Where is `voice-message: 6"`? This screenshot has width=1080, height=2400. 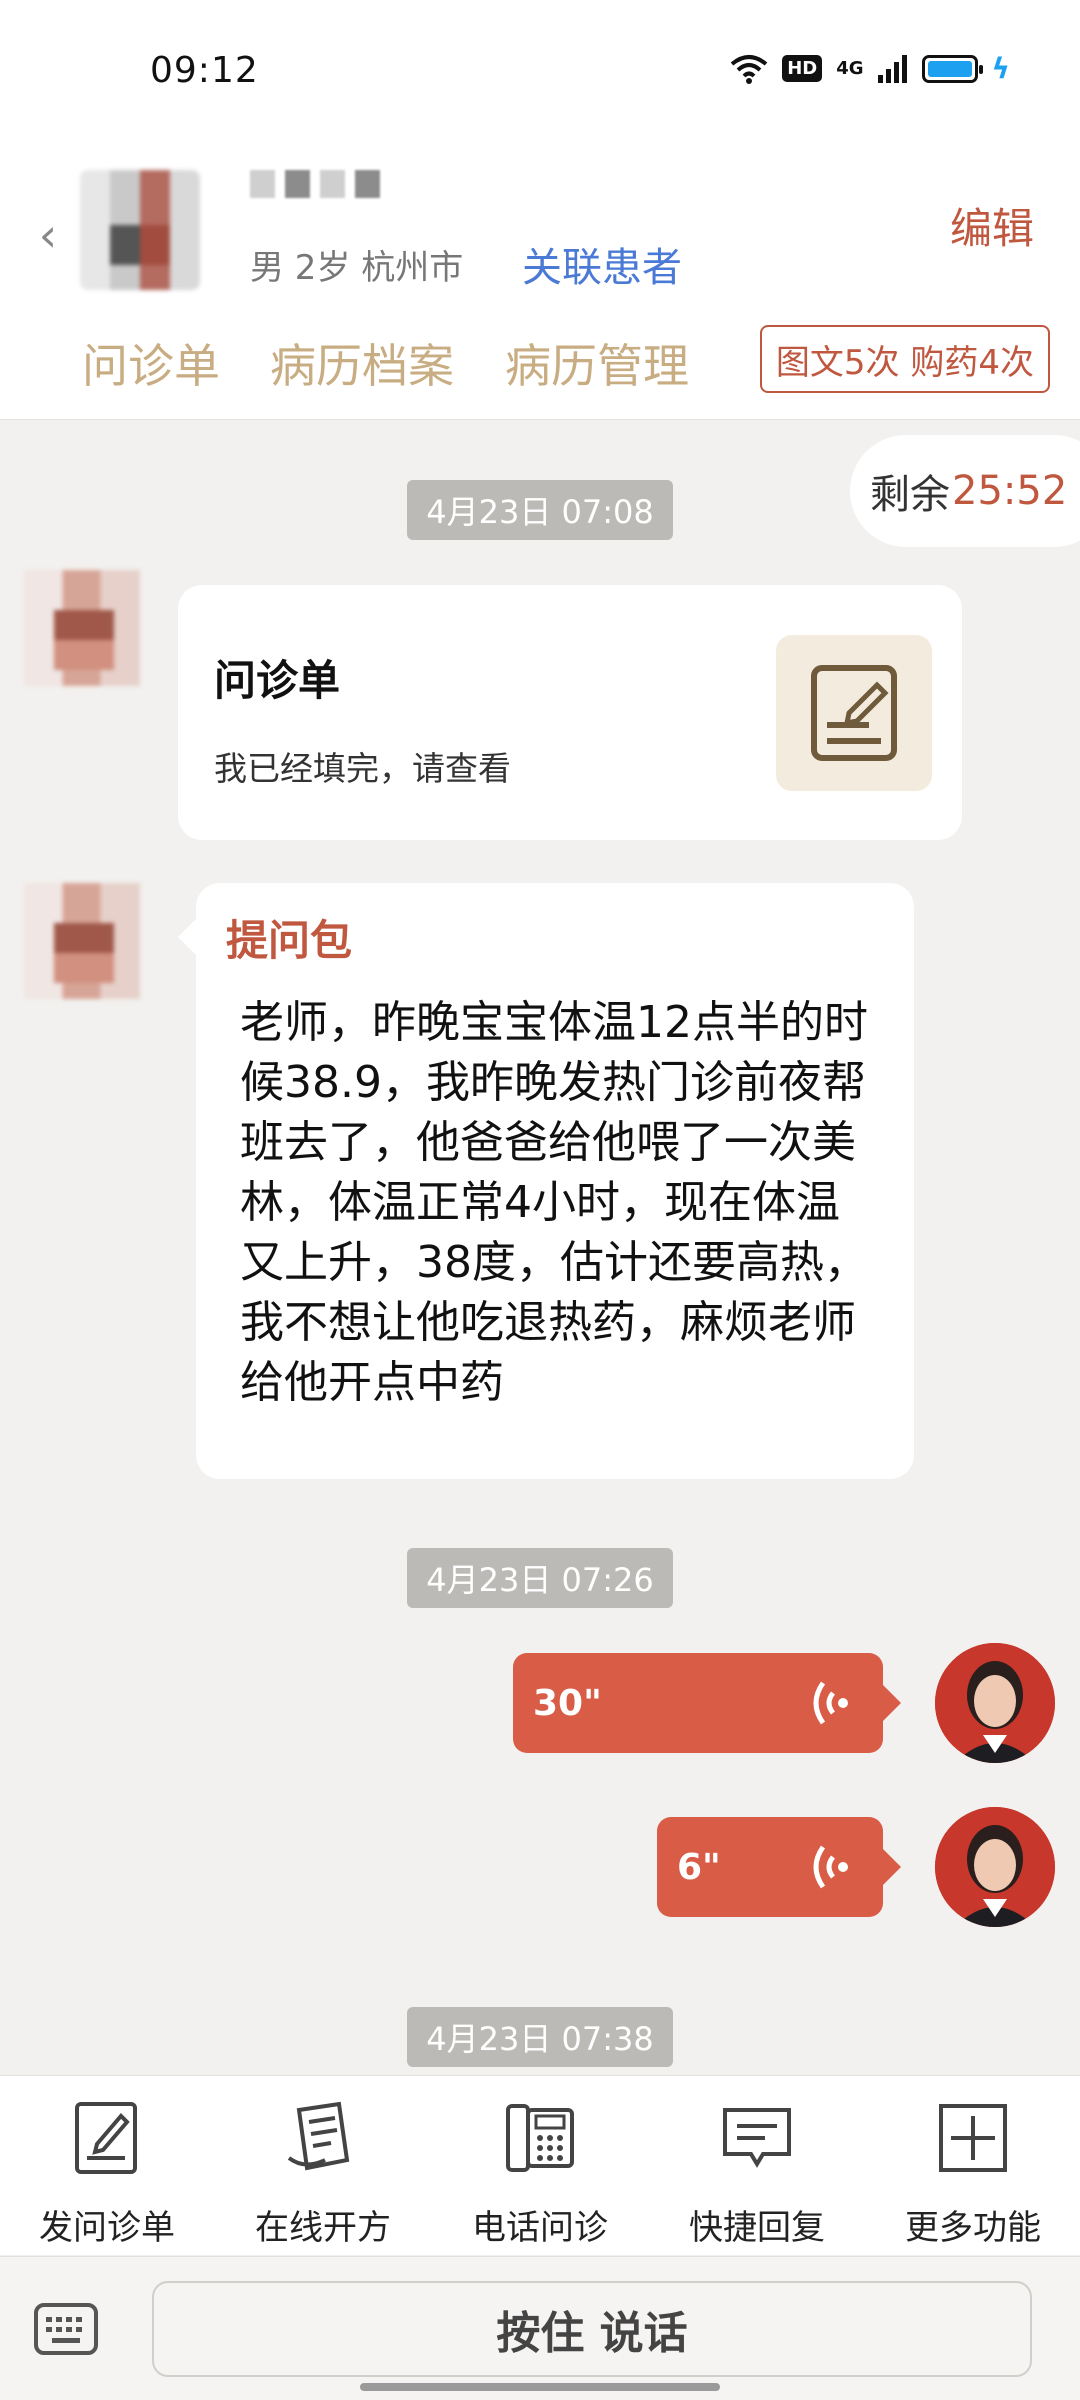 voice-message: 6" is located at coordinates (779, 1867).